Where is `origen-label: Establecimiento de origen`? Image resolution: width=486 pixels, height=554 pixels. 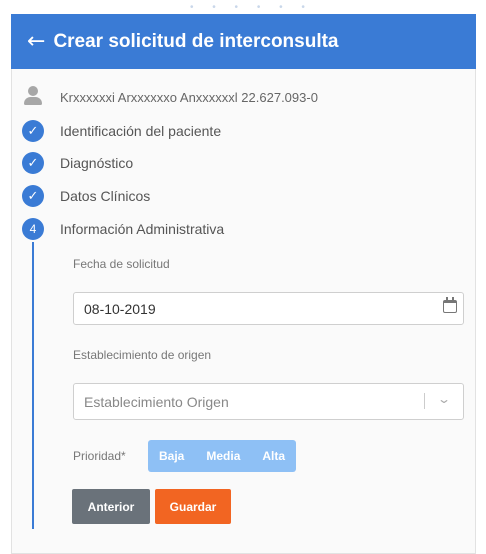 origen-label: Establecimiento de origen is located at coordinates (142, 355).